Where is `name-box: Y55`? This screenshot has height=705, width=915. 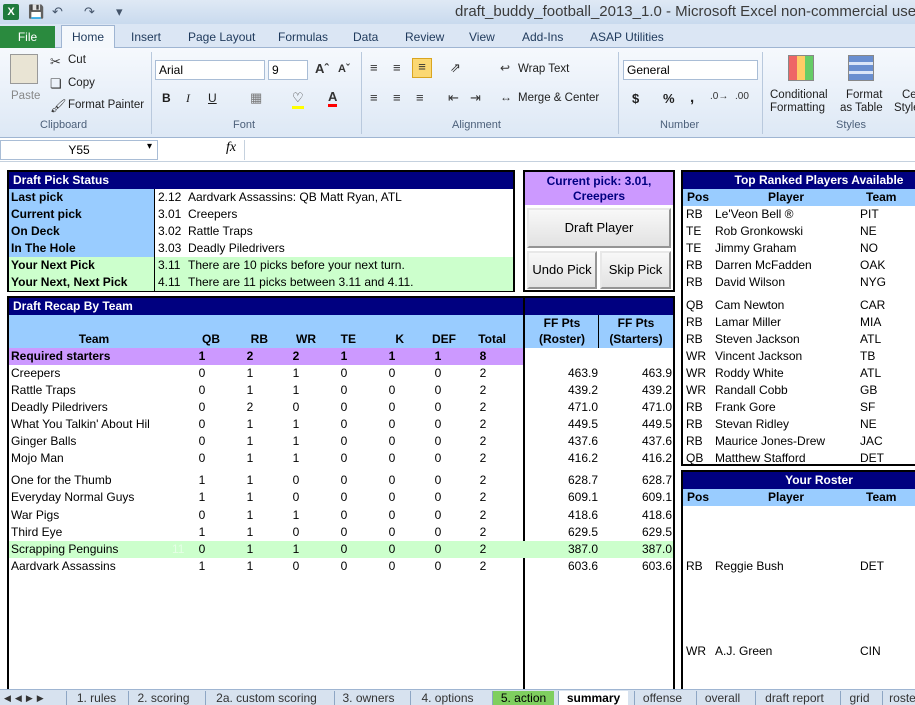
name-box: Y55 is located at coordinates (79, 150).